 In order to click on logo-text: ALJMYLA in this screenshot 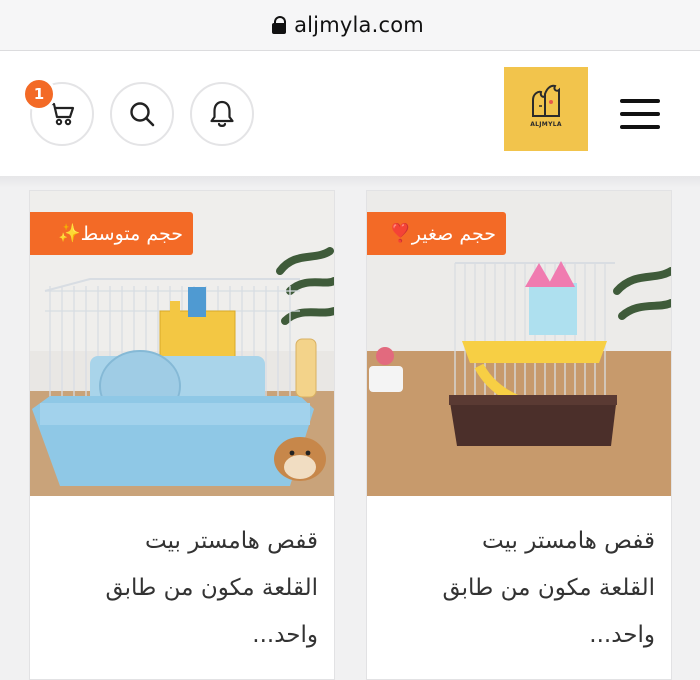, I will do `click(546, 124)`.